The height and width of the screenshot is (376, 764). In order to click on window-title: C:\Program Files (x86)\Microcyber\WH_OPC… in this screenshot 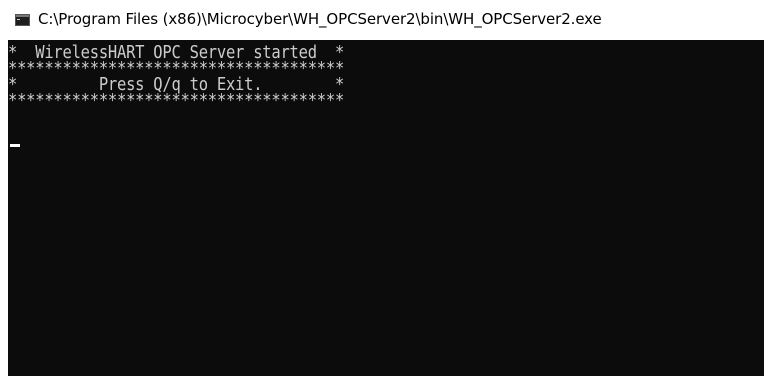, I will do `click(320, 19)`.